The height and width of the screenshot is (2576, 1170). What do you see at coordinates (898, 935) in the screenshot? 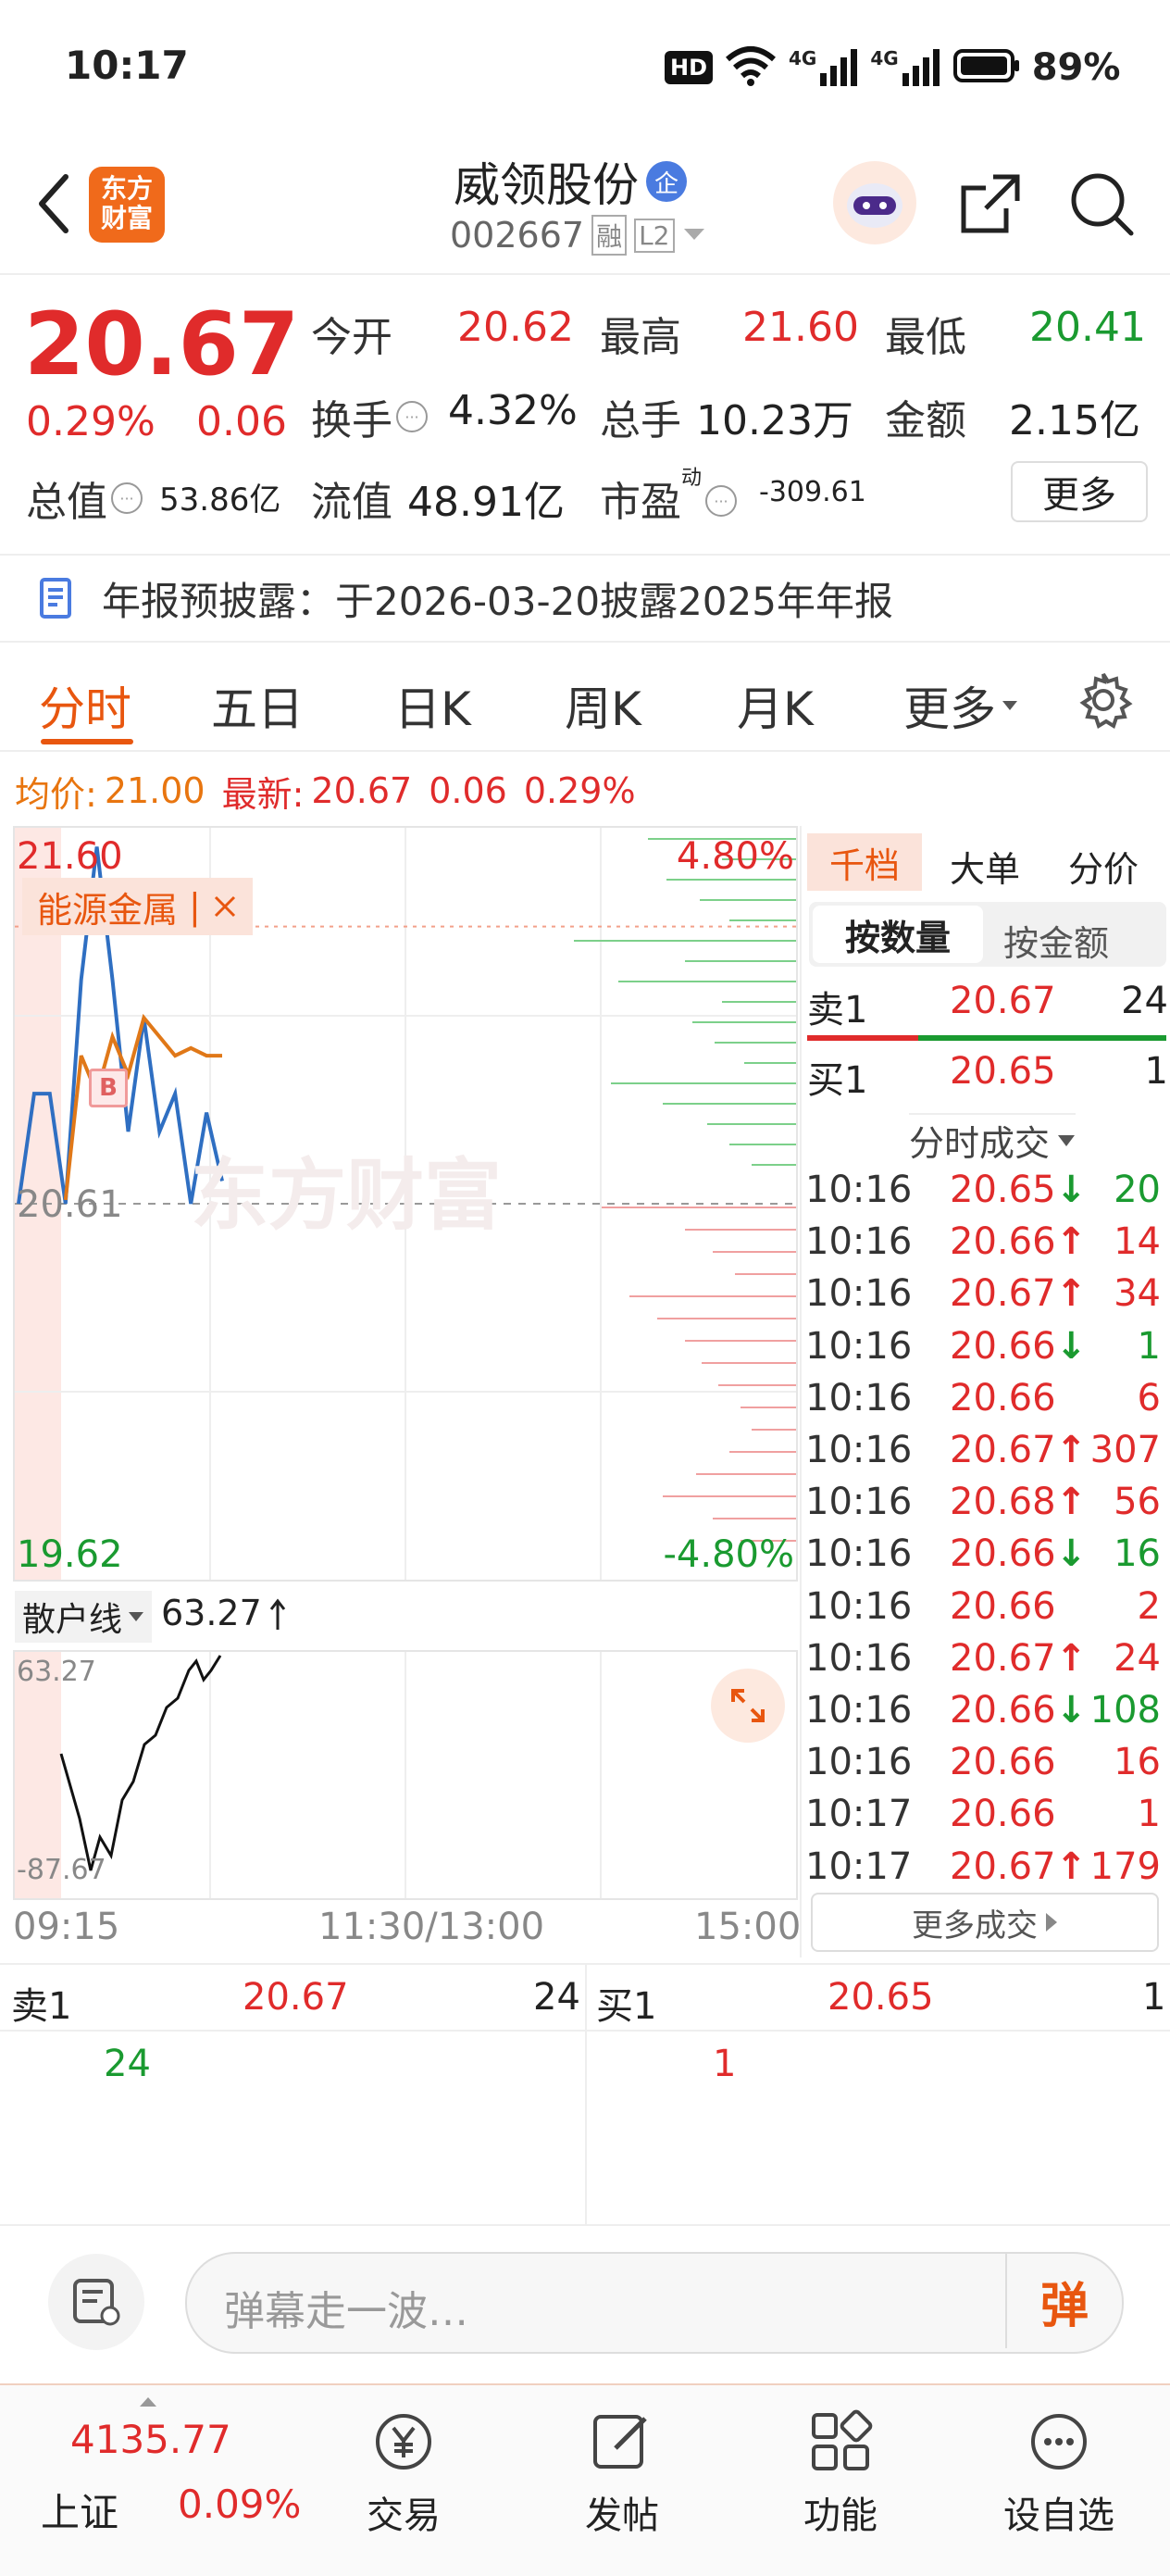
I see `seg-by-quantity: 按数量` at bounding box center [898, 935].